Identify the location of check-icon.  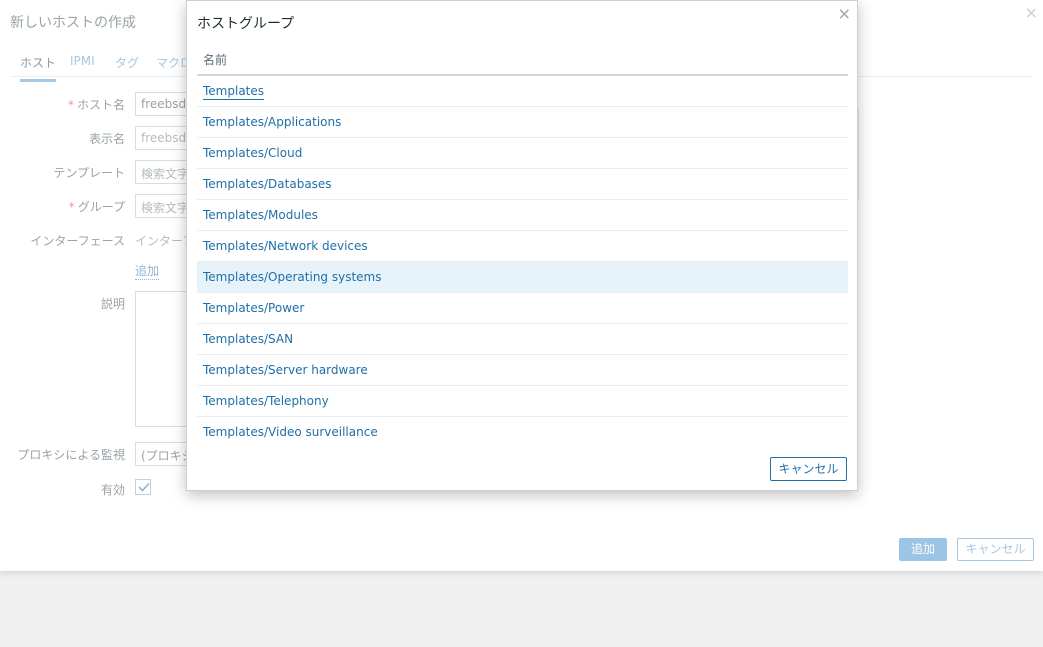
(144, 487).